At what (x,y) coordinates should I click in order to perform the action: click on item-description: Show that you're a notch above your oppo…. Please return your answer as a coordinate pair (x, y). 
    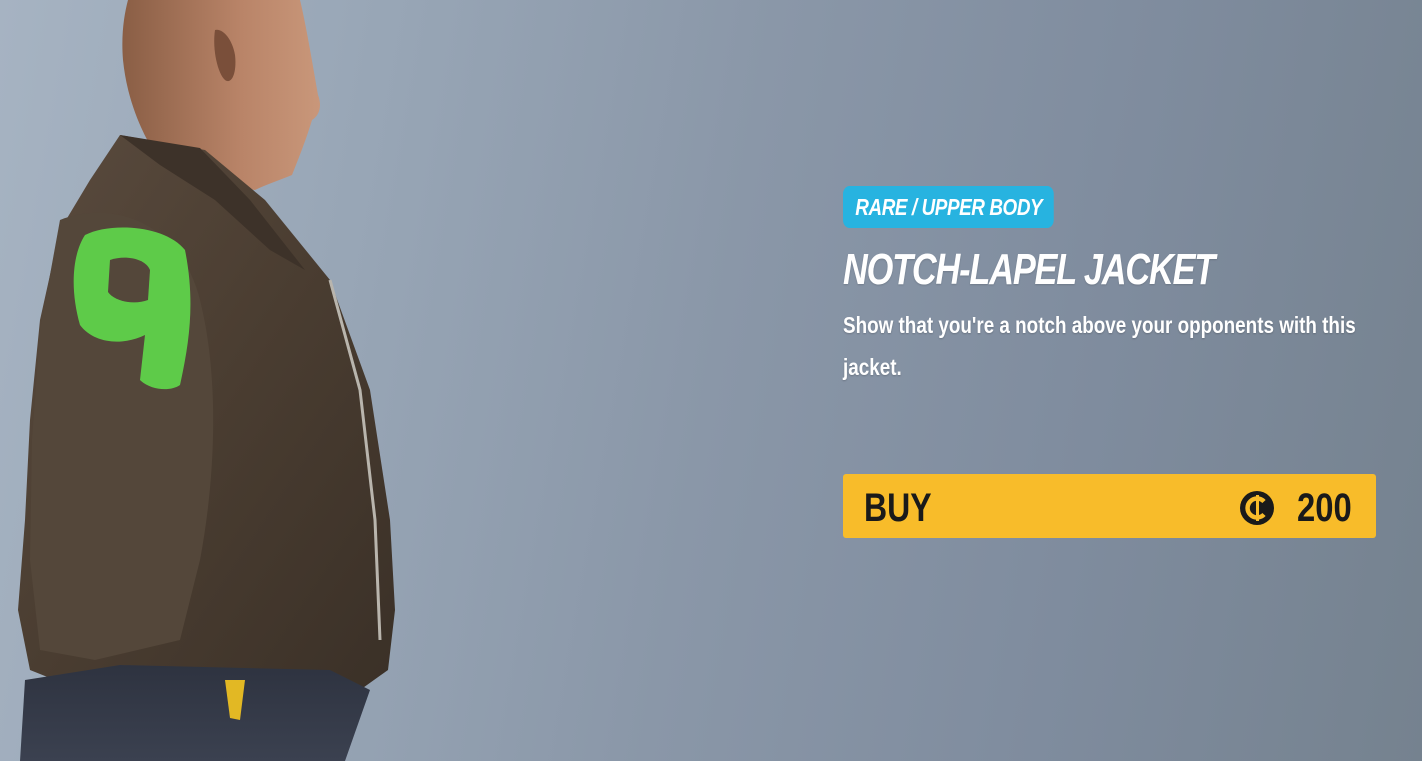
    Looking at the image, I should click on (1099, 346).